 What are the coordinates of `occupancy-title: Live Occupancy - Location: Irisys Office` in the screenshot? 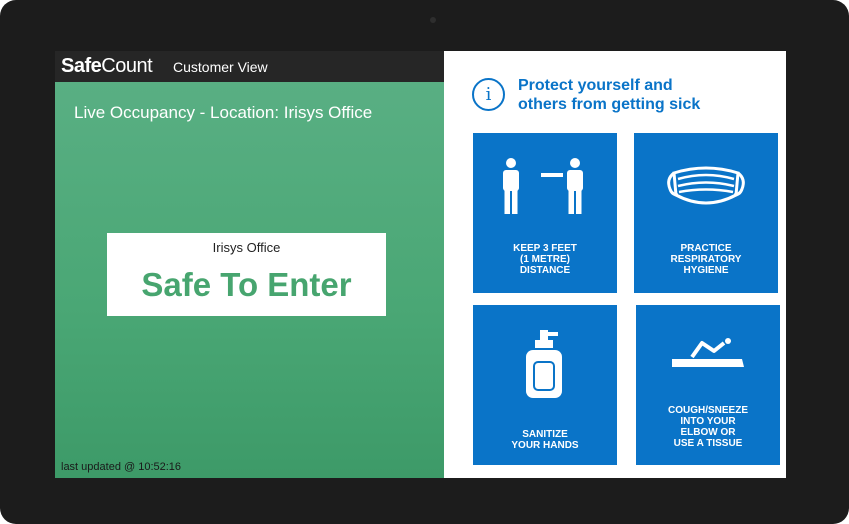 It's located at (223, 112).